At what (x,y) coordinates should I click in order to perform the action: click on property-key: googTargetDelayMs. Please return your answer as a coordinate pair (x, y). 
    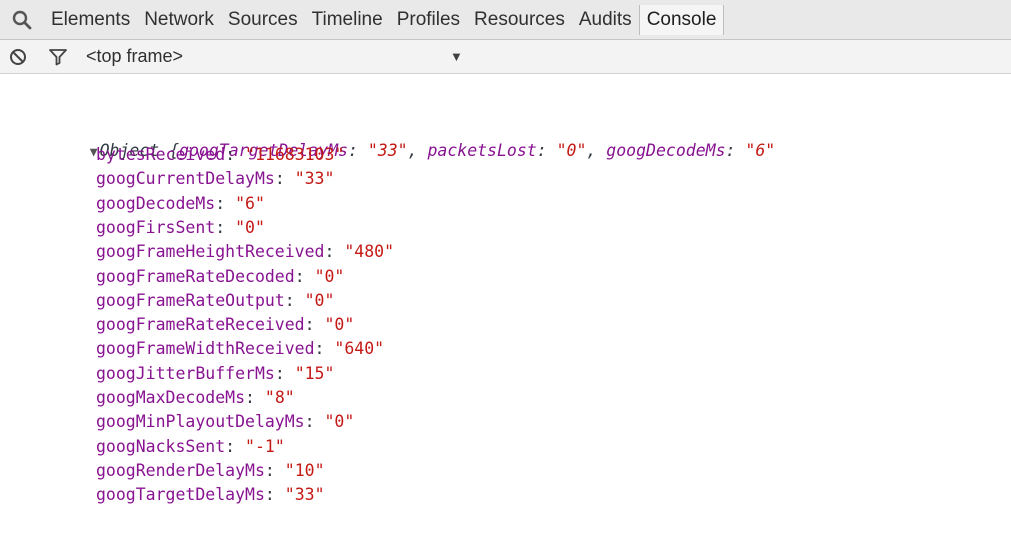
    Looking at the image, I should click on (180, 495).